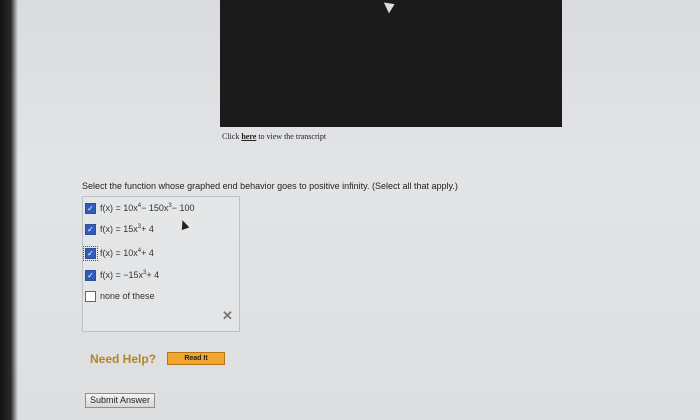 This screenshot has width=700, height=420. I want to click on option-2-part-a: f(x) = 15x, so click(119, 229).